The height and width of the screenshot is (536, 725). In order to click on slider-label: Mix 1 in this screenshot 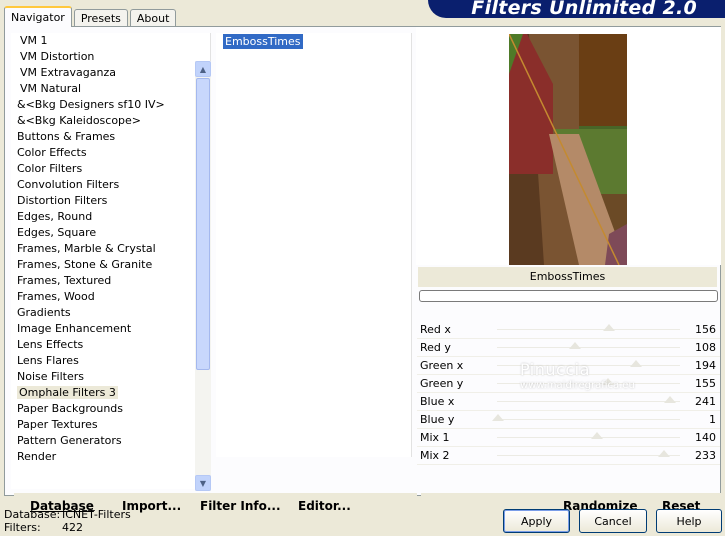, I will do `click(435, 437)`.